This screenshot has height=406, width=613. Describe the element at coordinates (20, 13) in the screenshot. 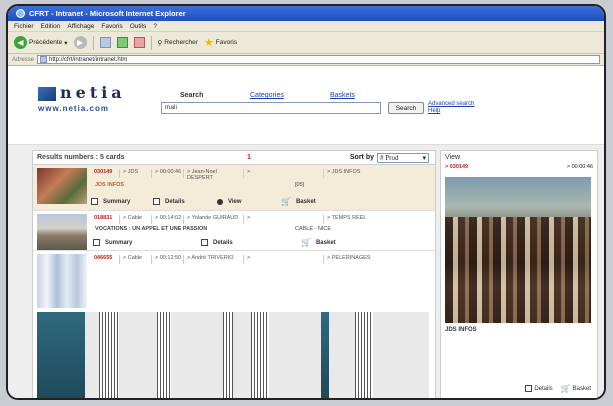

I see `ie-icon` at that location.